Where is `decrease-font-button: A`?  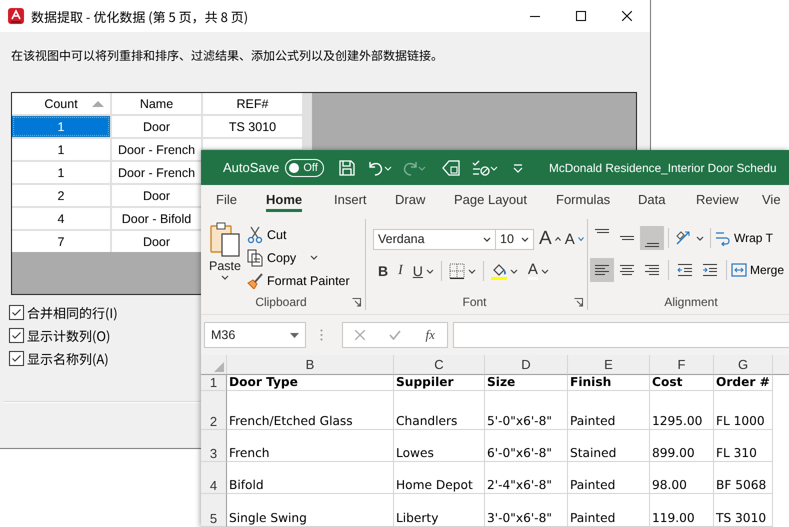 decrease-font-button: A is located at coordinates (574, 239).